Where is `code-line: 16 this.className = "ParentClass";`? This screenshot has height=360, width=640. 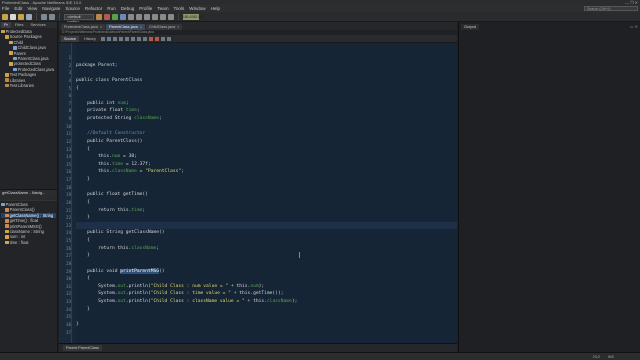 code-line: 16 this.className = "ParentClass"; is located at coordinates (261, 172).